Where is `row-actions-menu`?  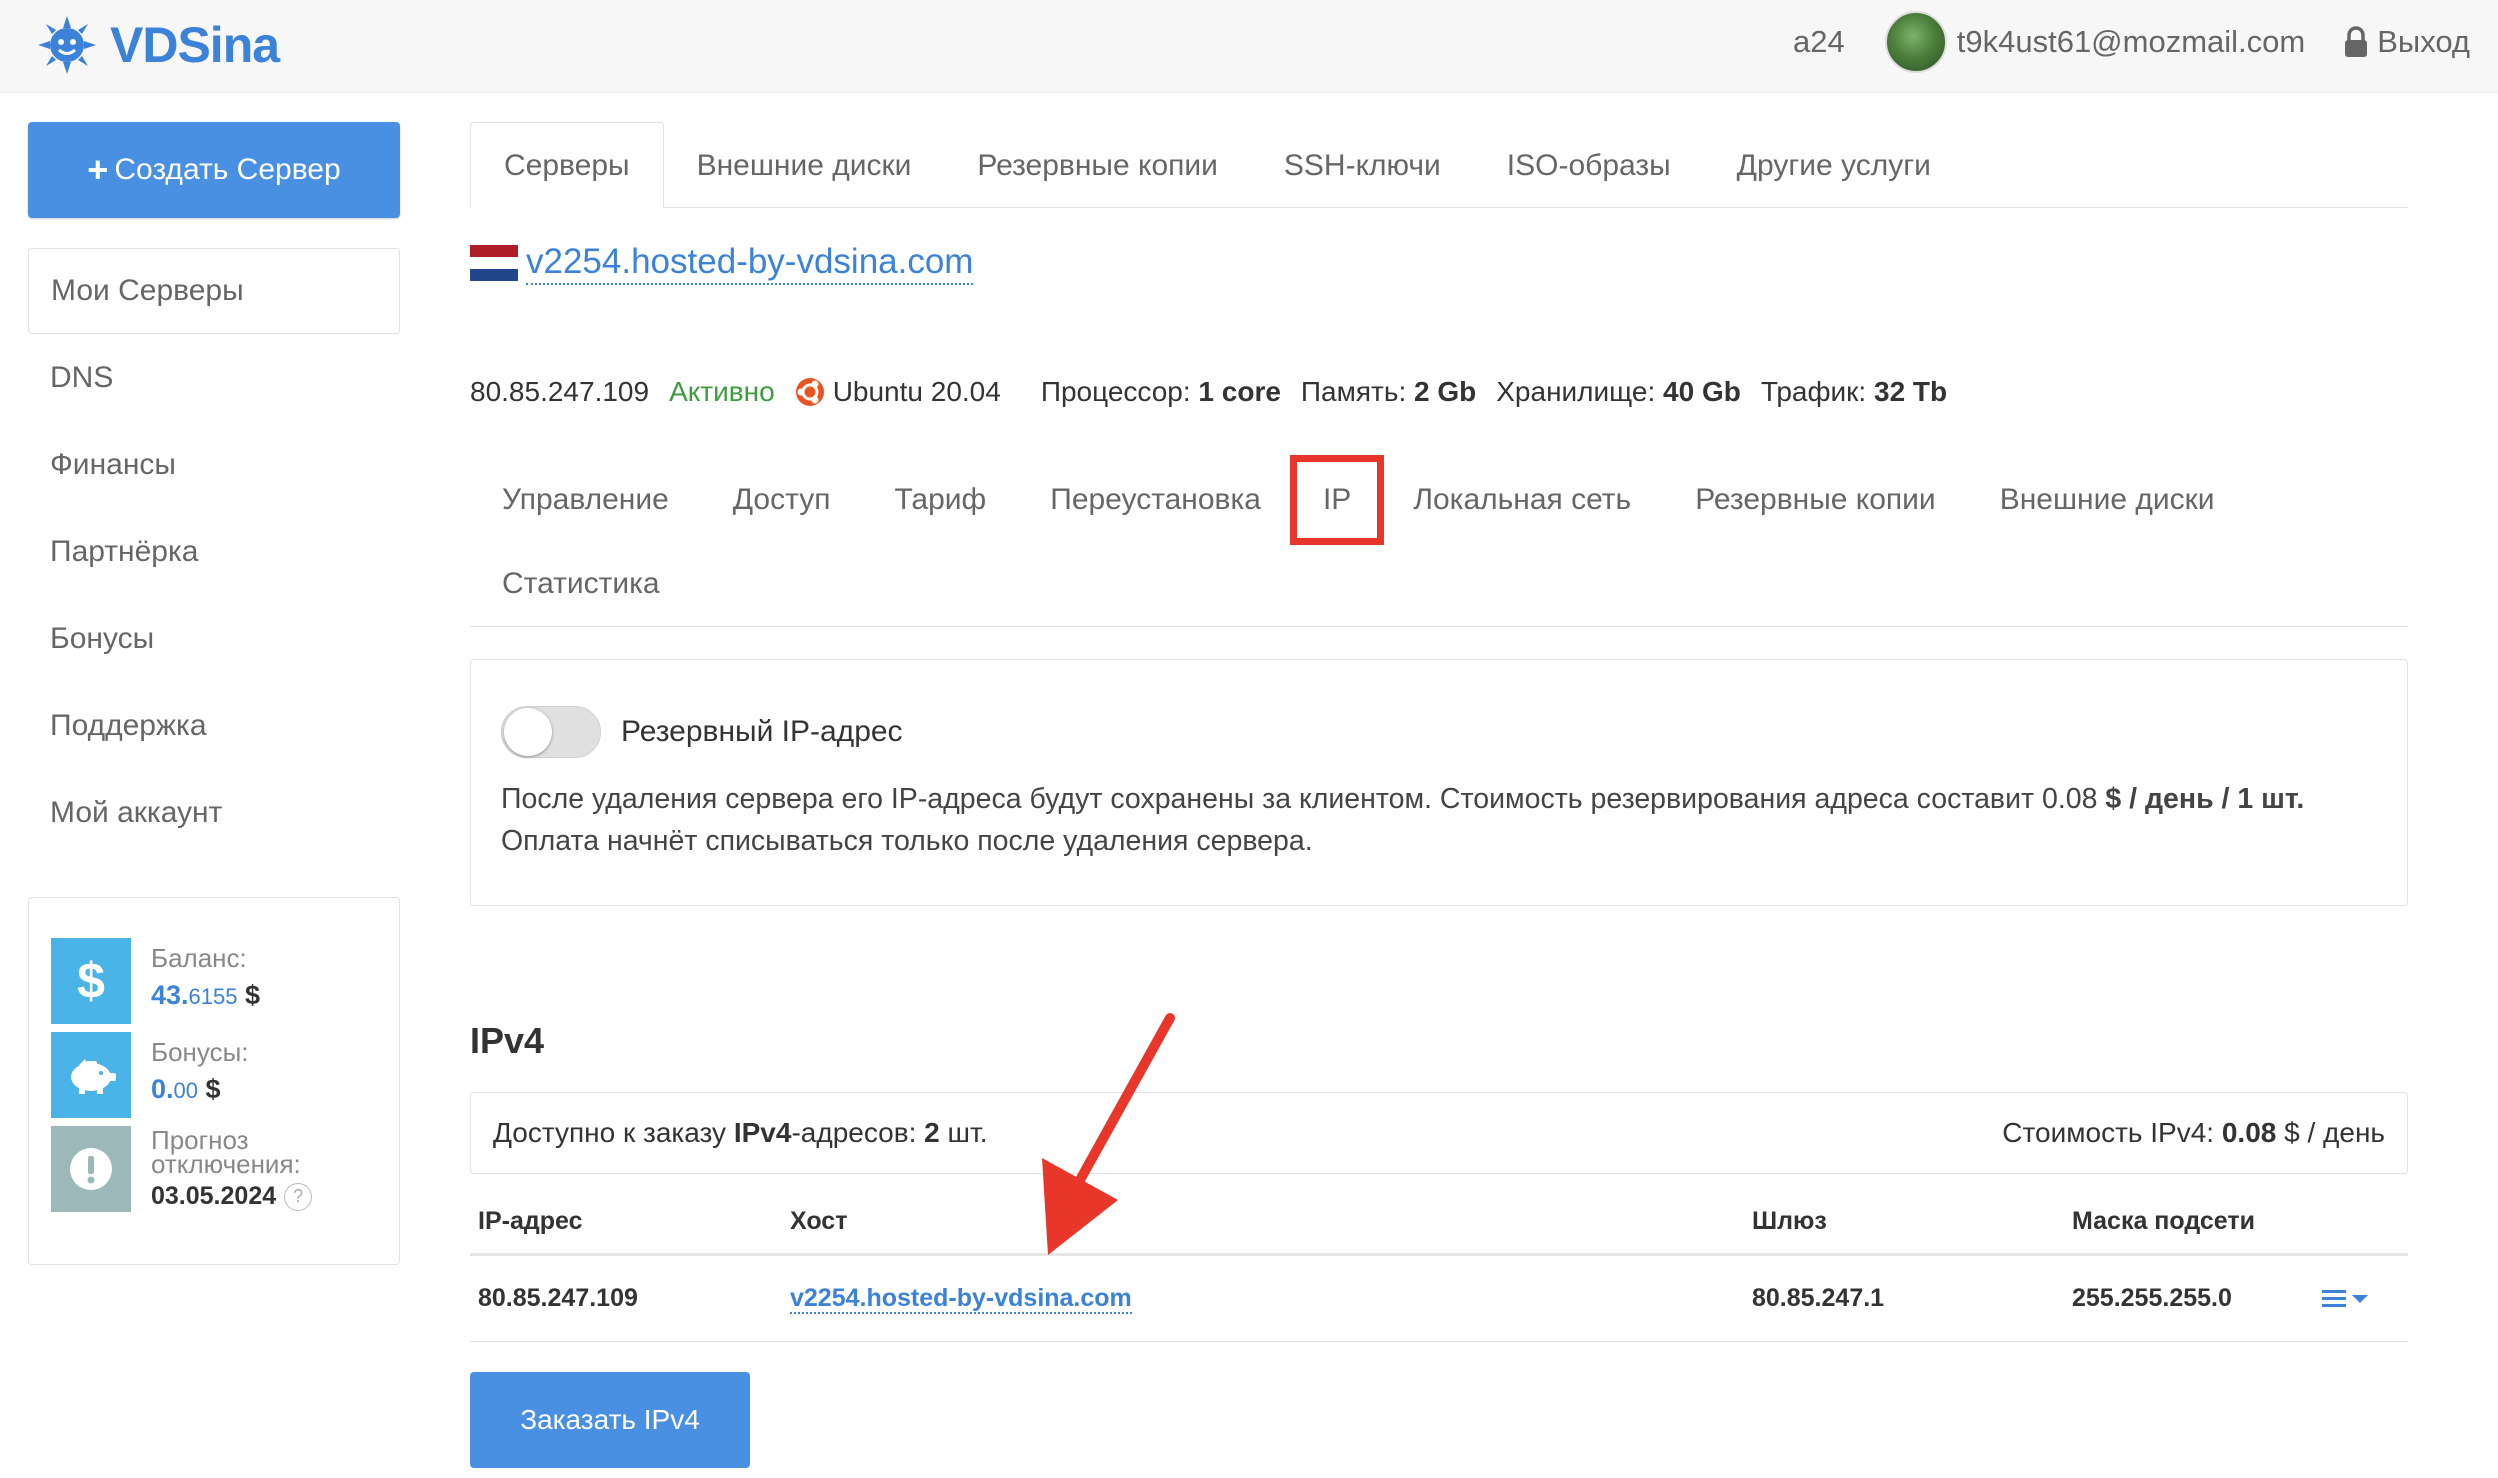
row-actions-menu is located at coordinates (2365, 1299).